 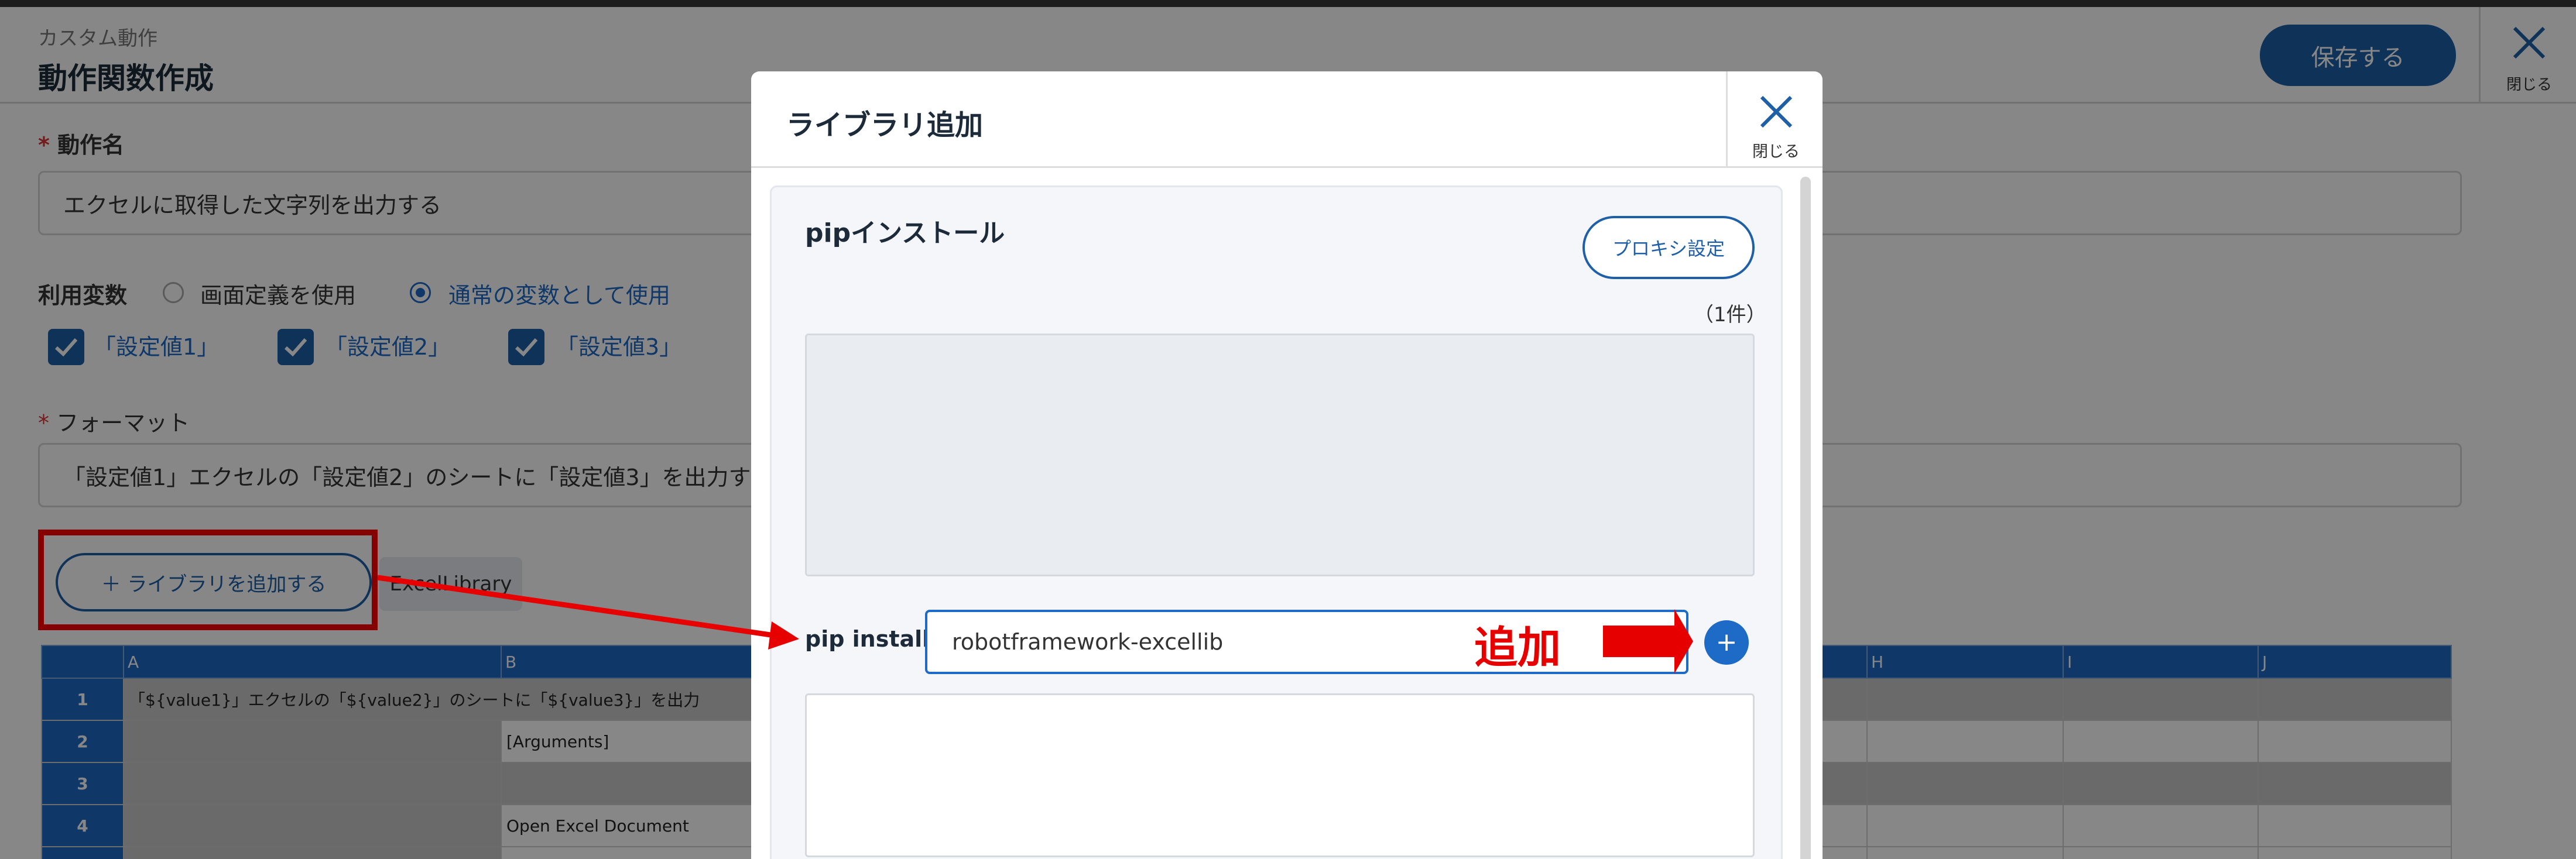 I want to click on pip-package-input, so click(x=1306, y=642).